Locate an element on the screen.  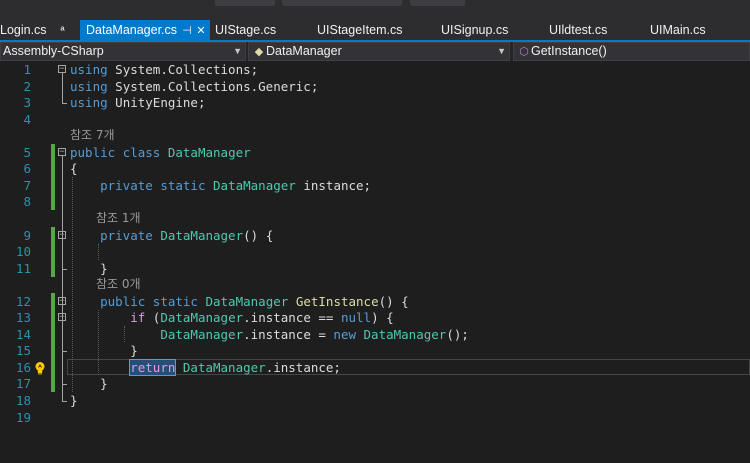
tab-label: UISignup.cs is located at coordinates (475, 30).